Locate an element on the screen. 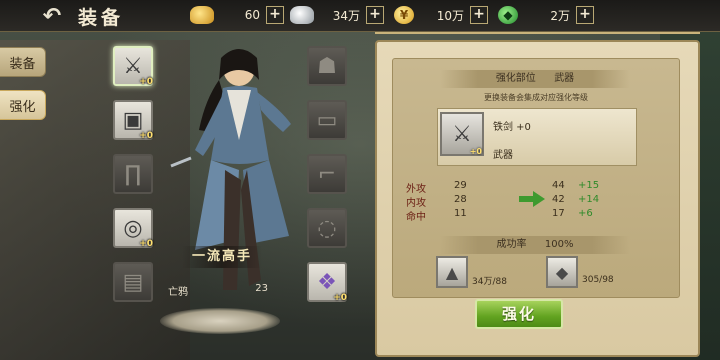 The width and height of the screenshot is (720, 360). stat-delta: +14 is located at coordinates (589, 199).